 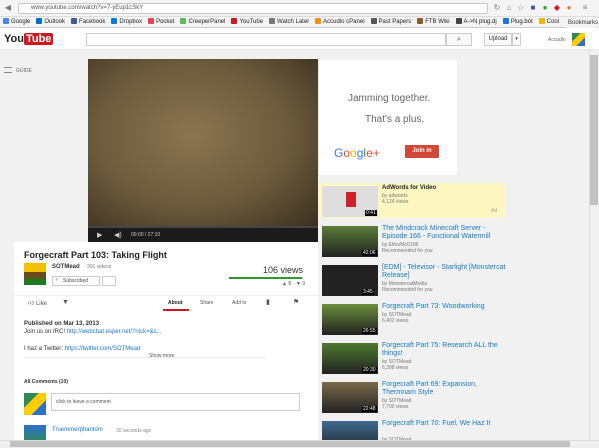 I want to click on bookmark-item: A->N plug.dj, so click(x=476, y=22).